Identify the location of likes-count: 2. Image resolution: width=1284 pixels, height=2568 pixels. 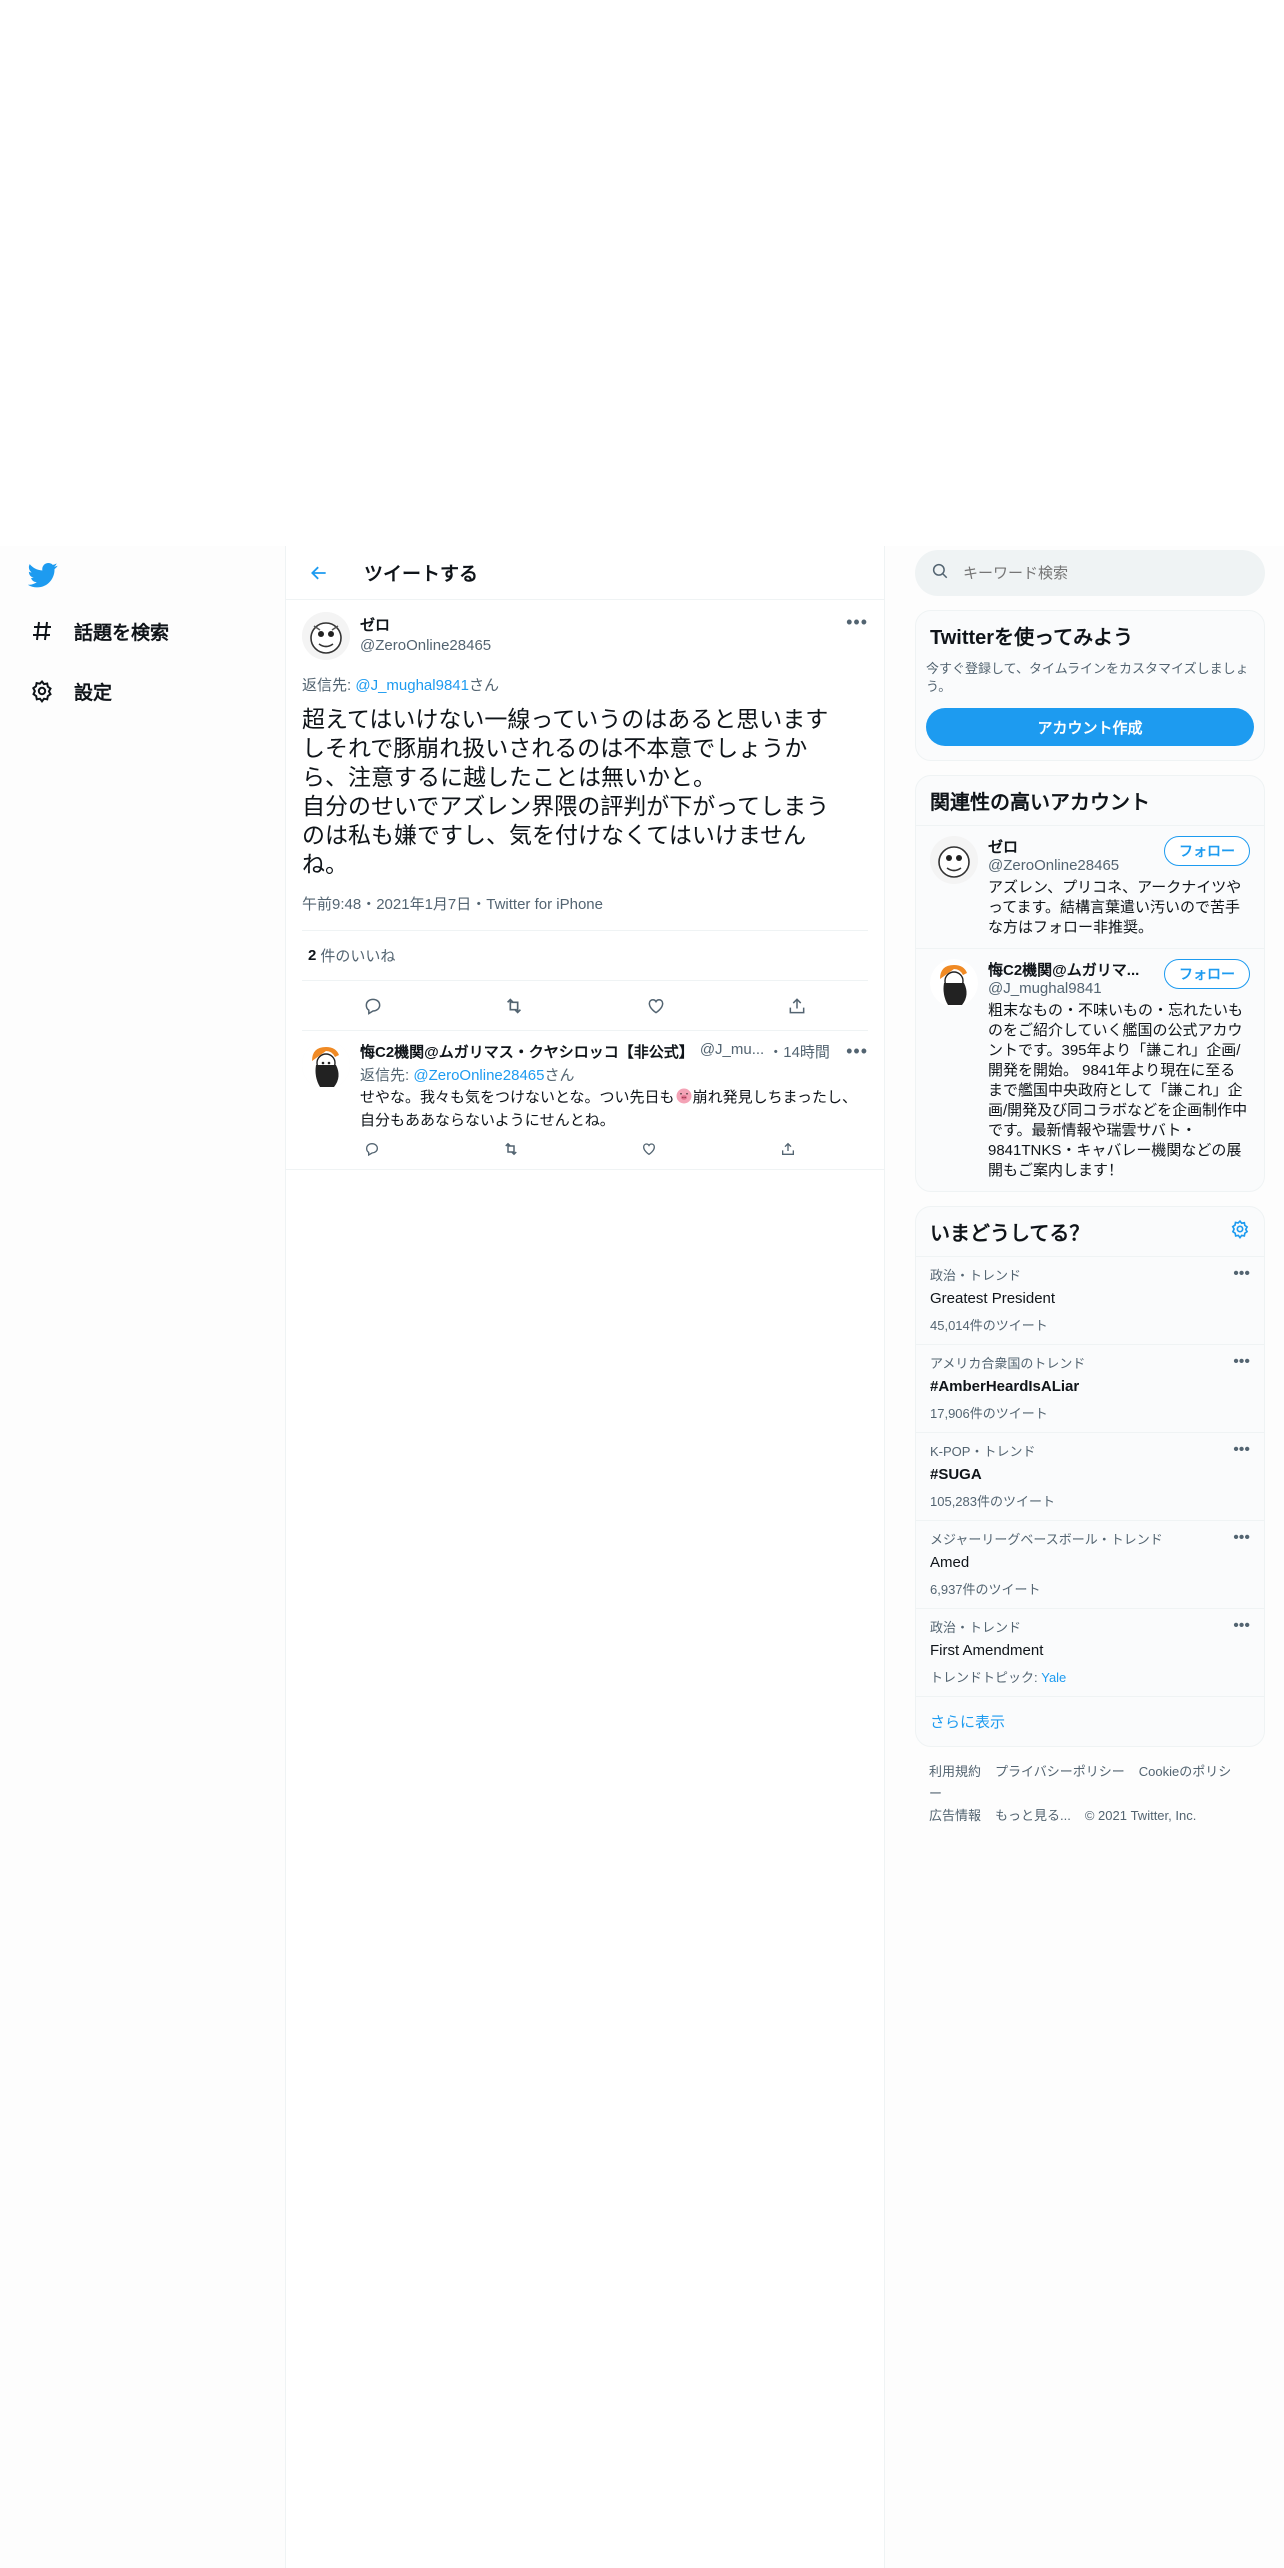
(312, 955).